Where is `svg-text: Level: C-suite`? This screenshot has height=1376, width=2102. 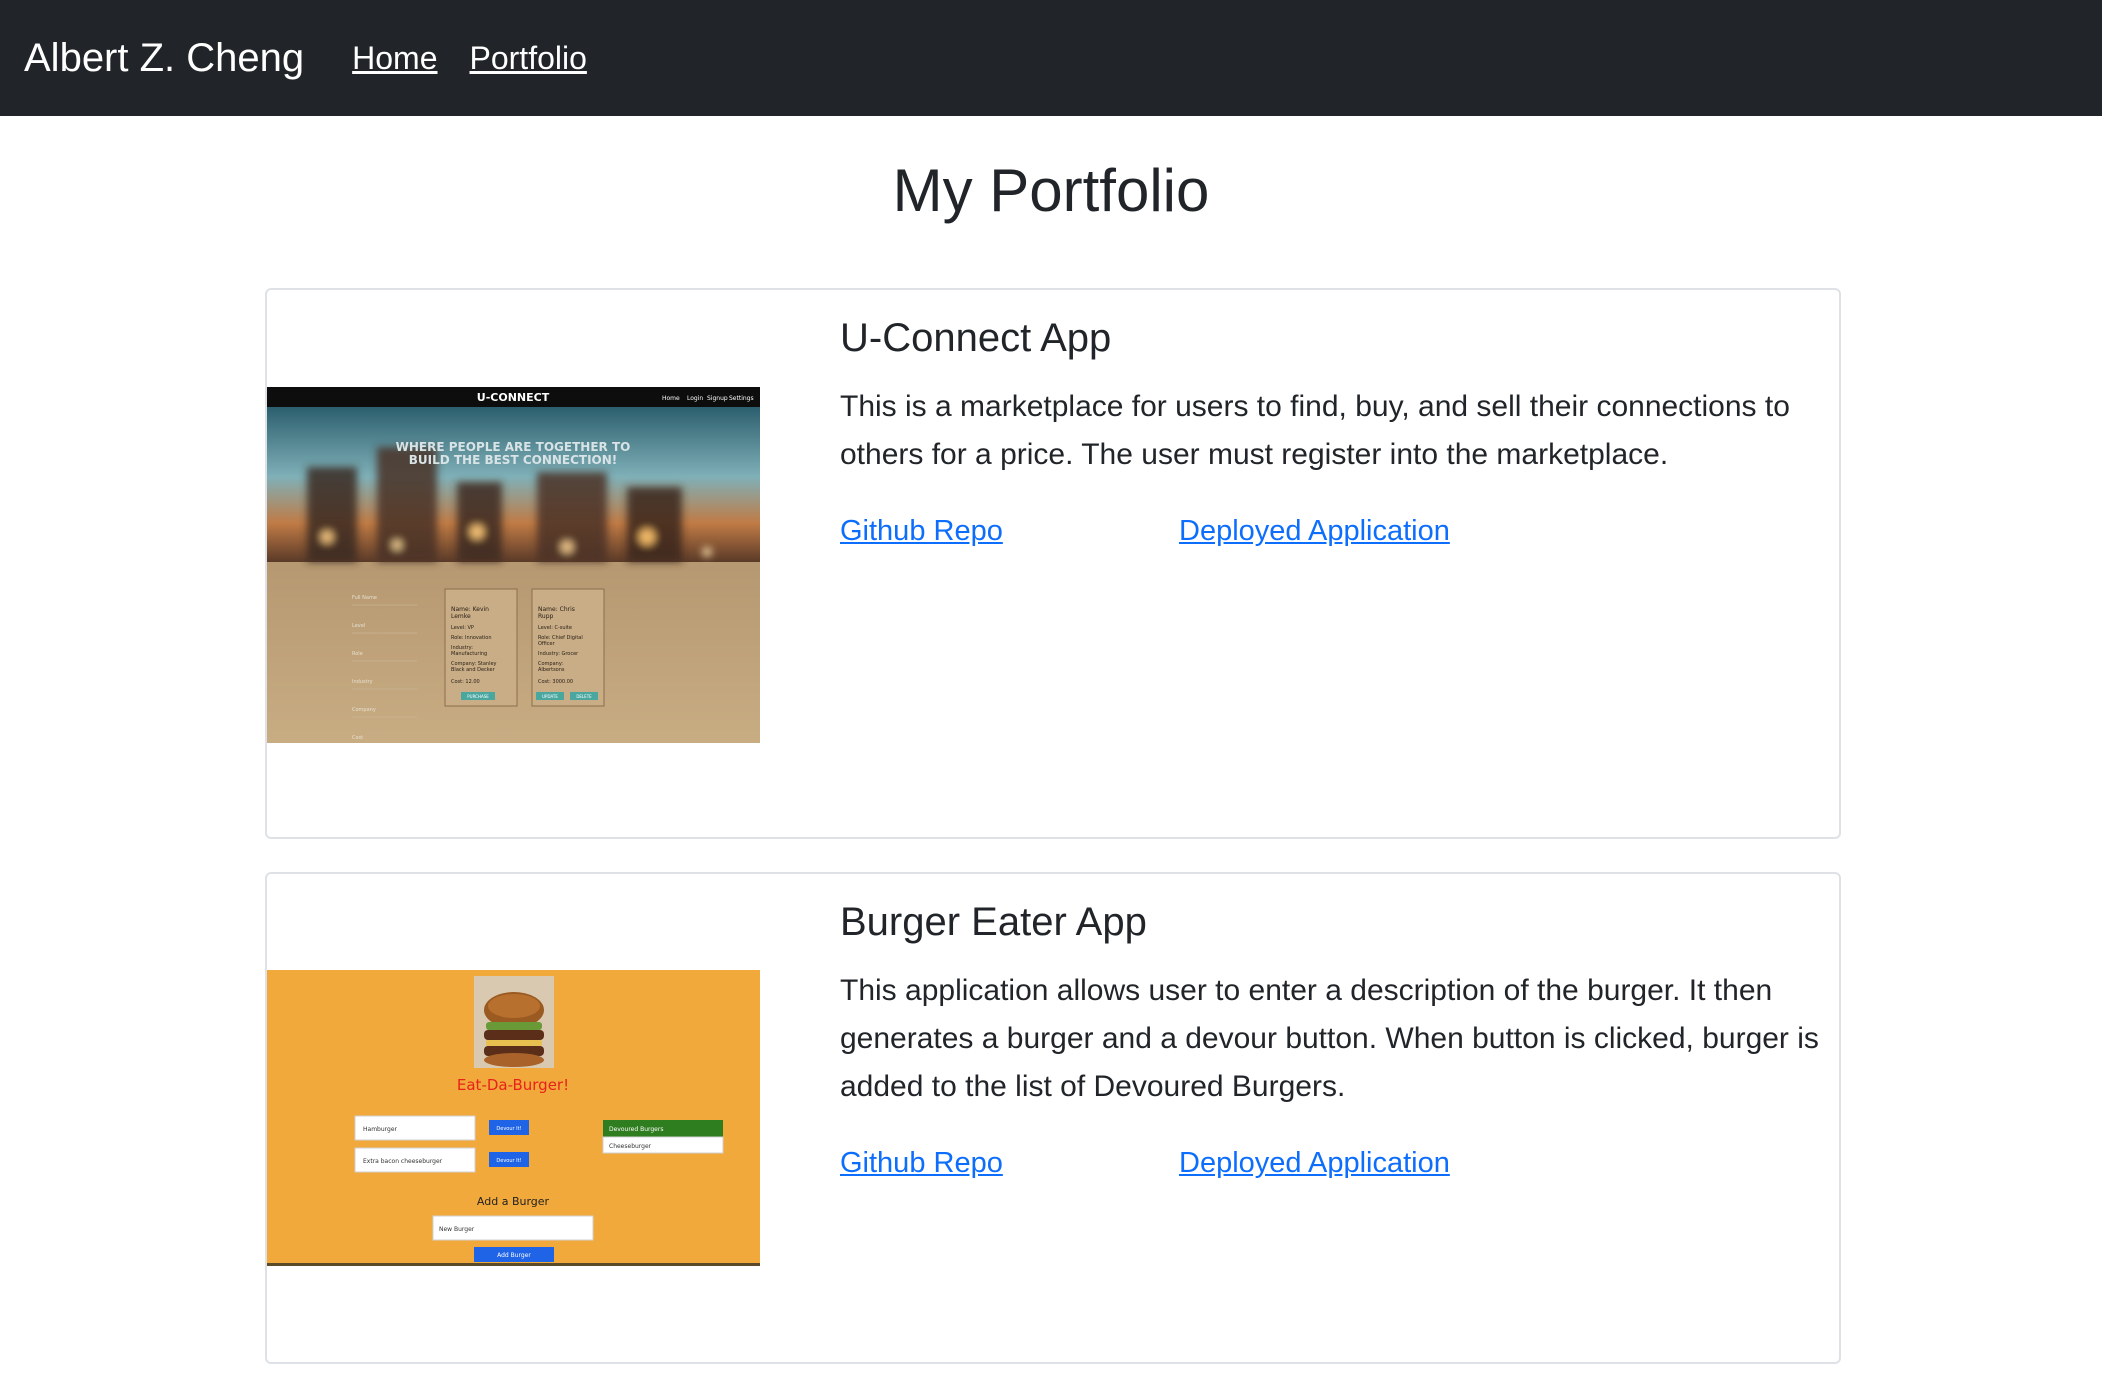 svg-text: Level: C-suite is located at coordinates (555, 628).